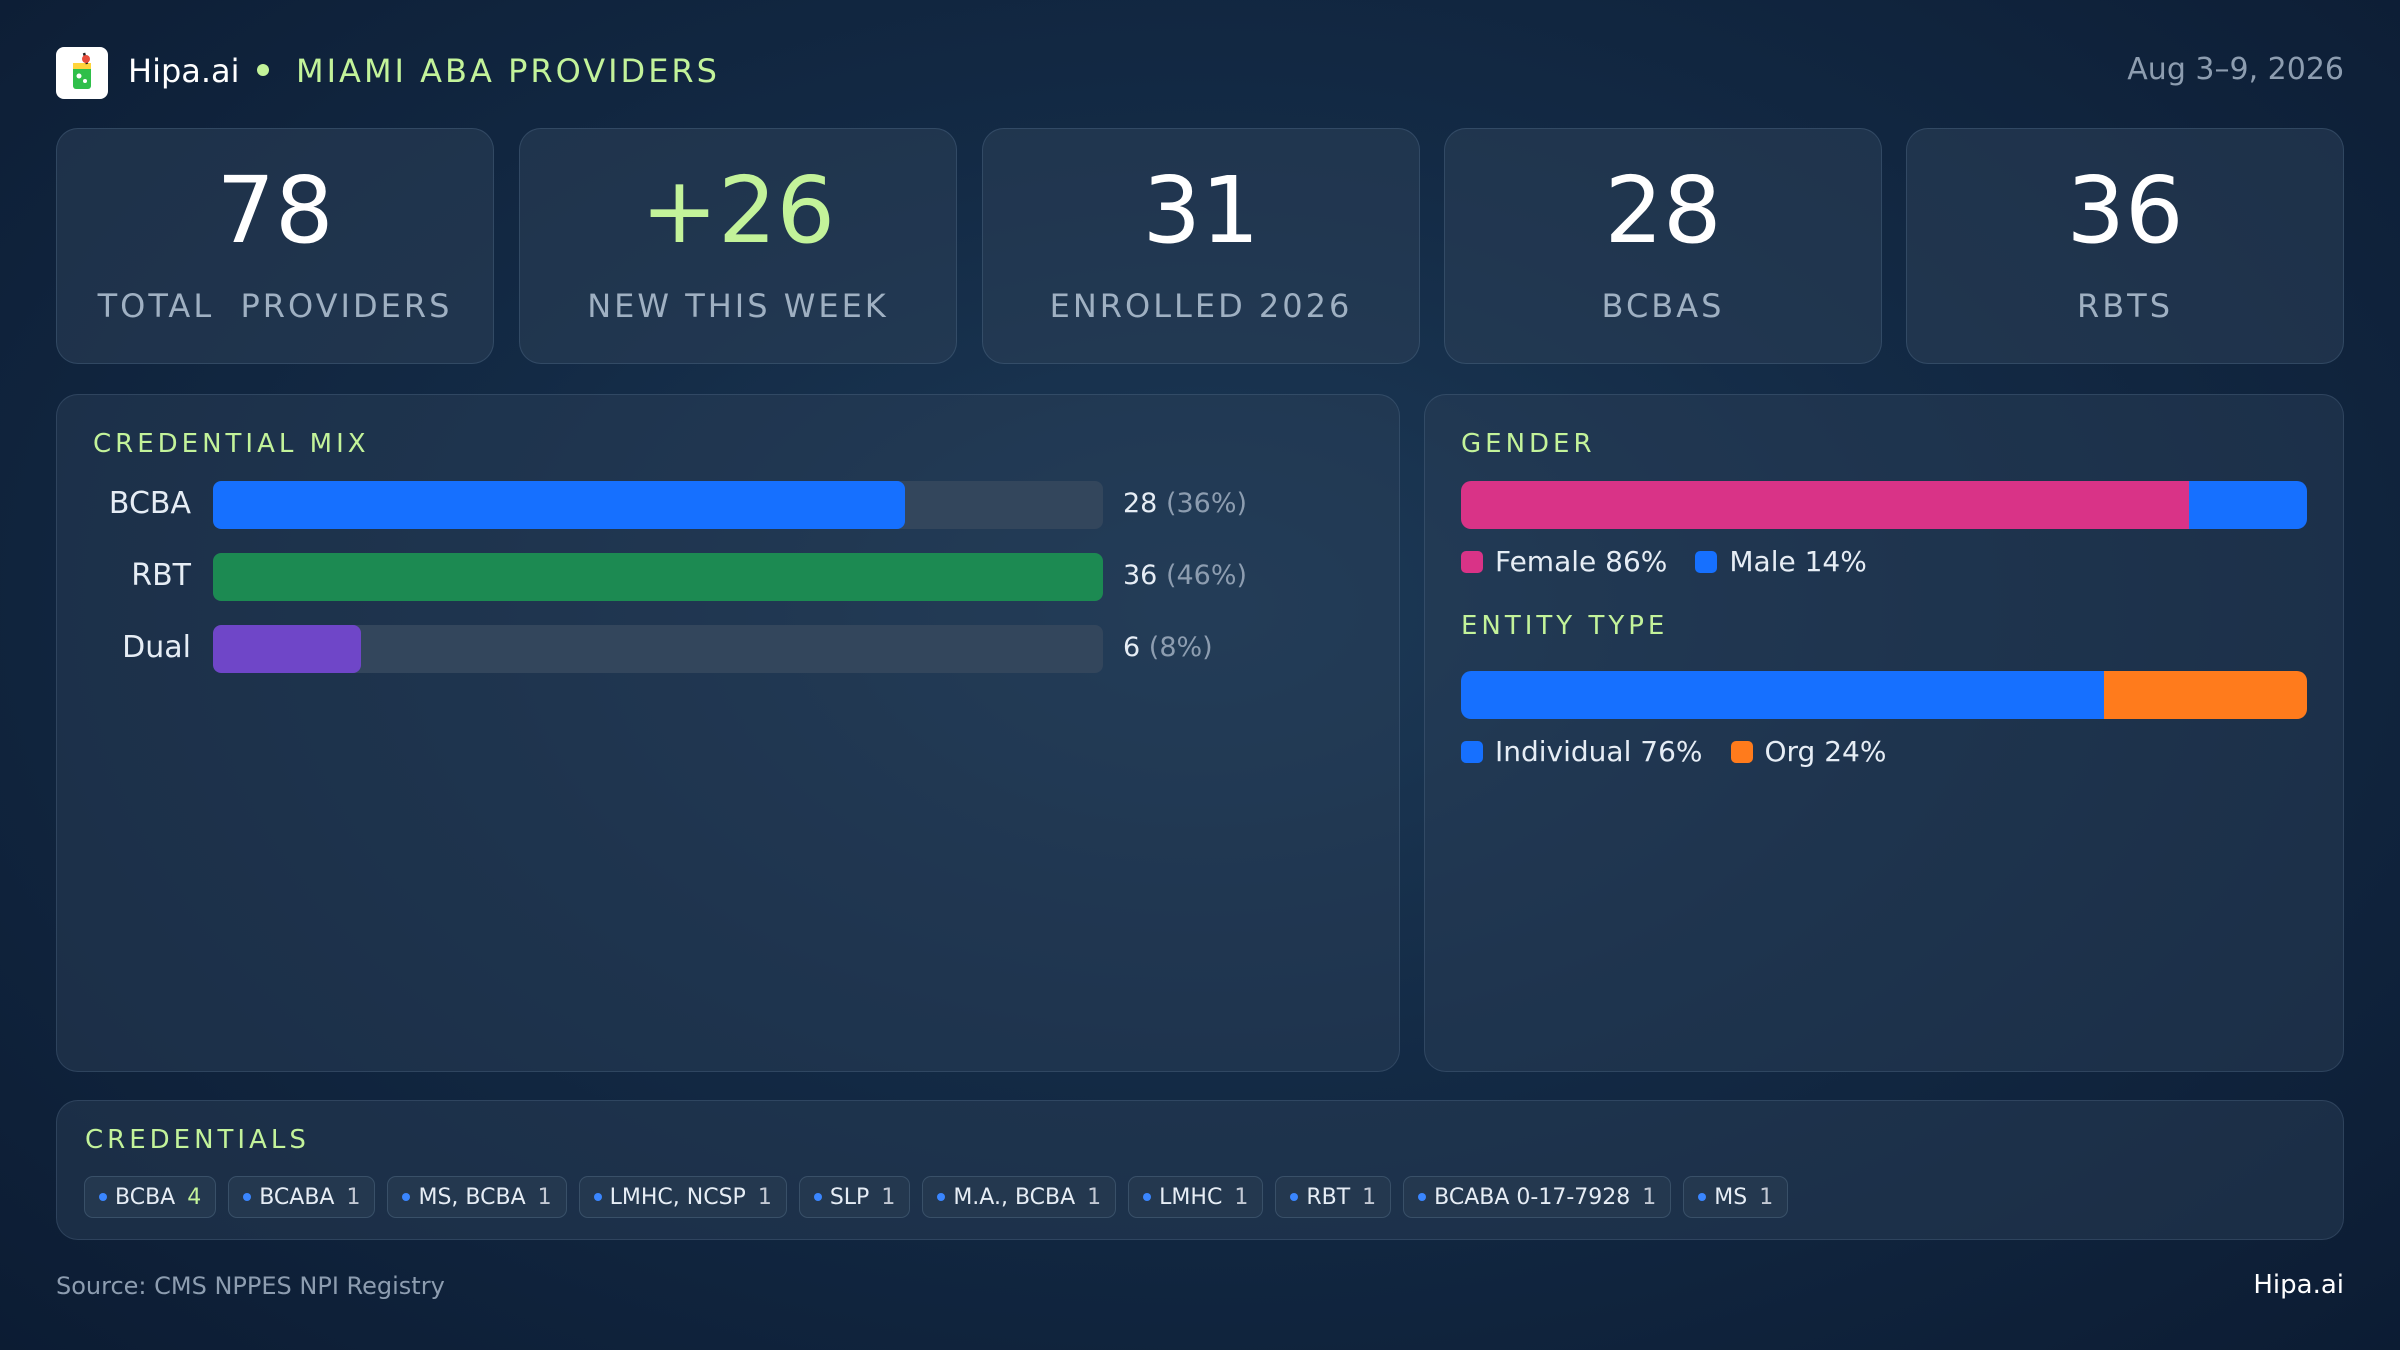  I want to click on credential-chip: BCABA 1, so click(302, 1197).